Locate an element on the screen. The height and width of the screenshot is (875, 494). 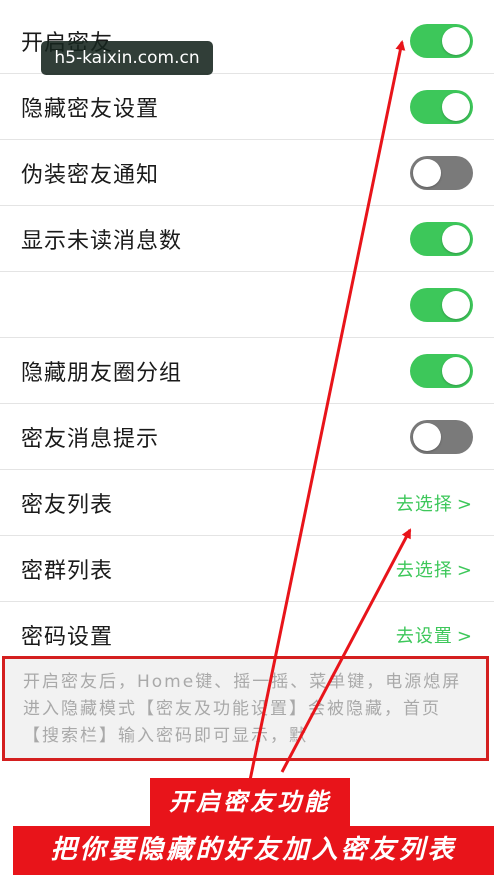
annotation-enable-feature: 开启密友功能 is located at coordinates (250, 802).